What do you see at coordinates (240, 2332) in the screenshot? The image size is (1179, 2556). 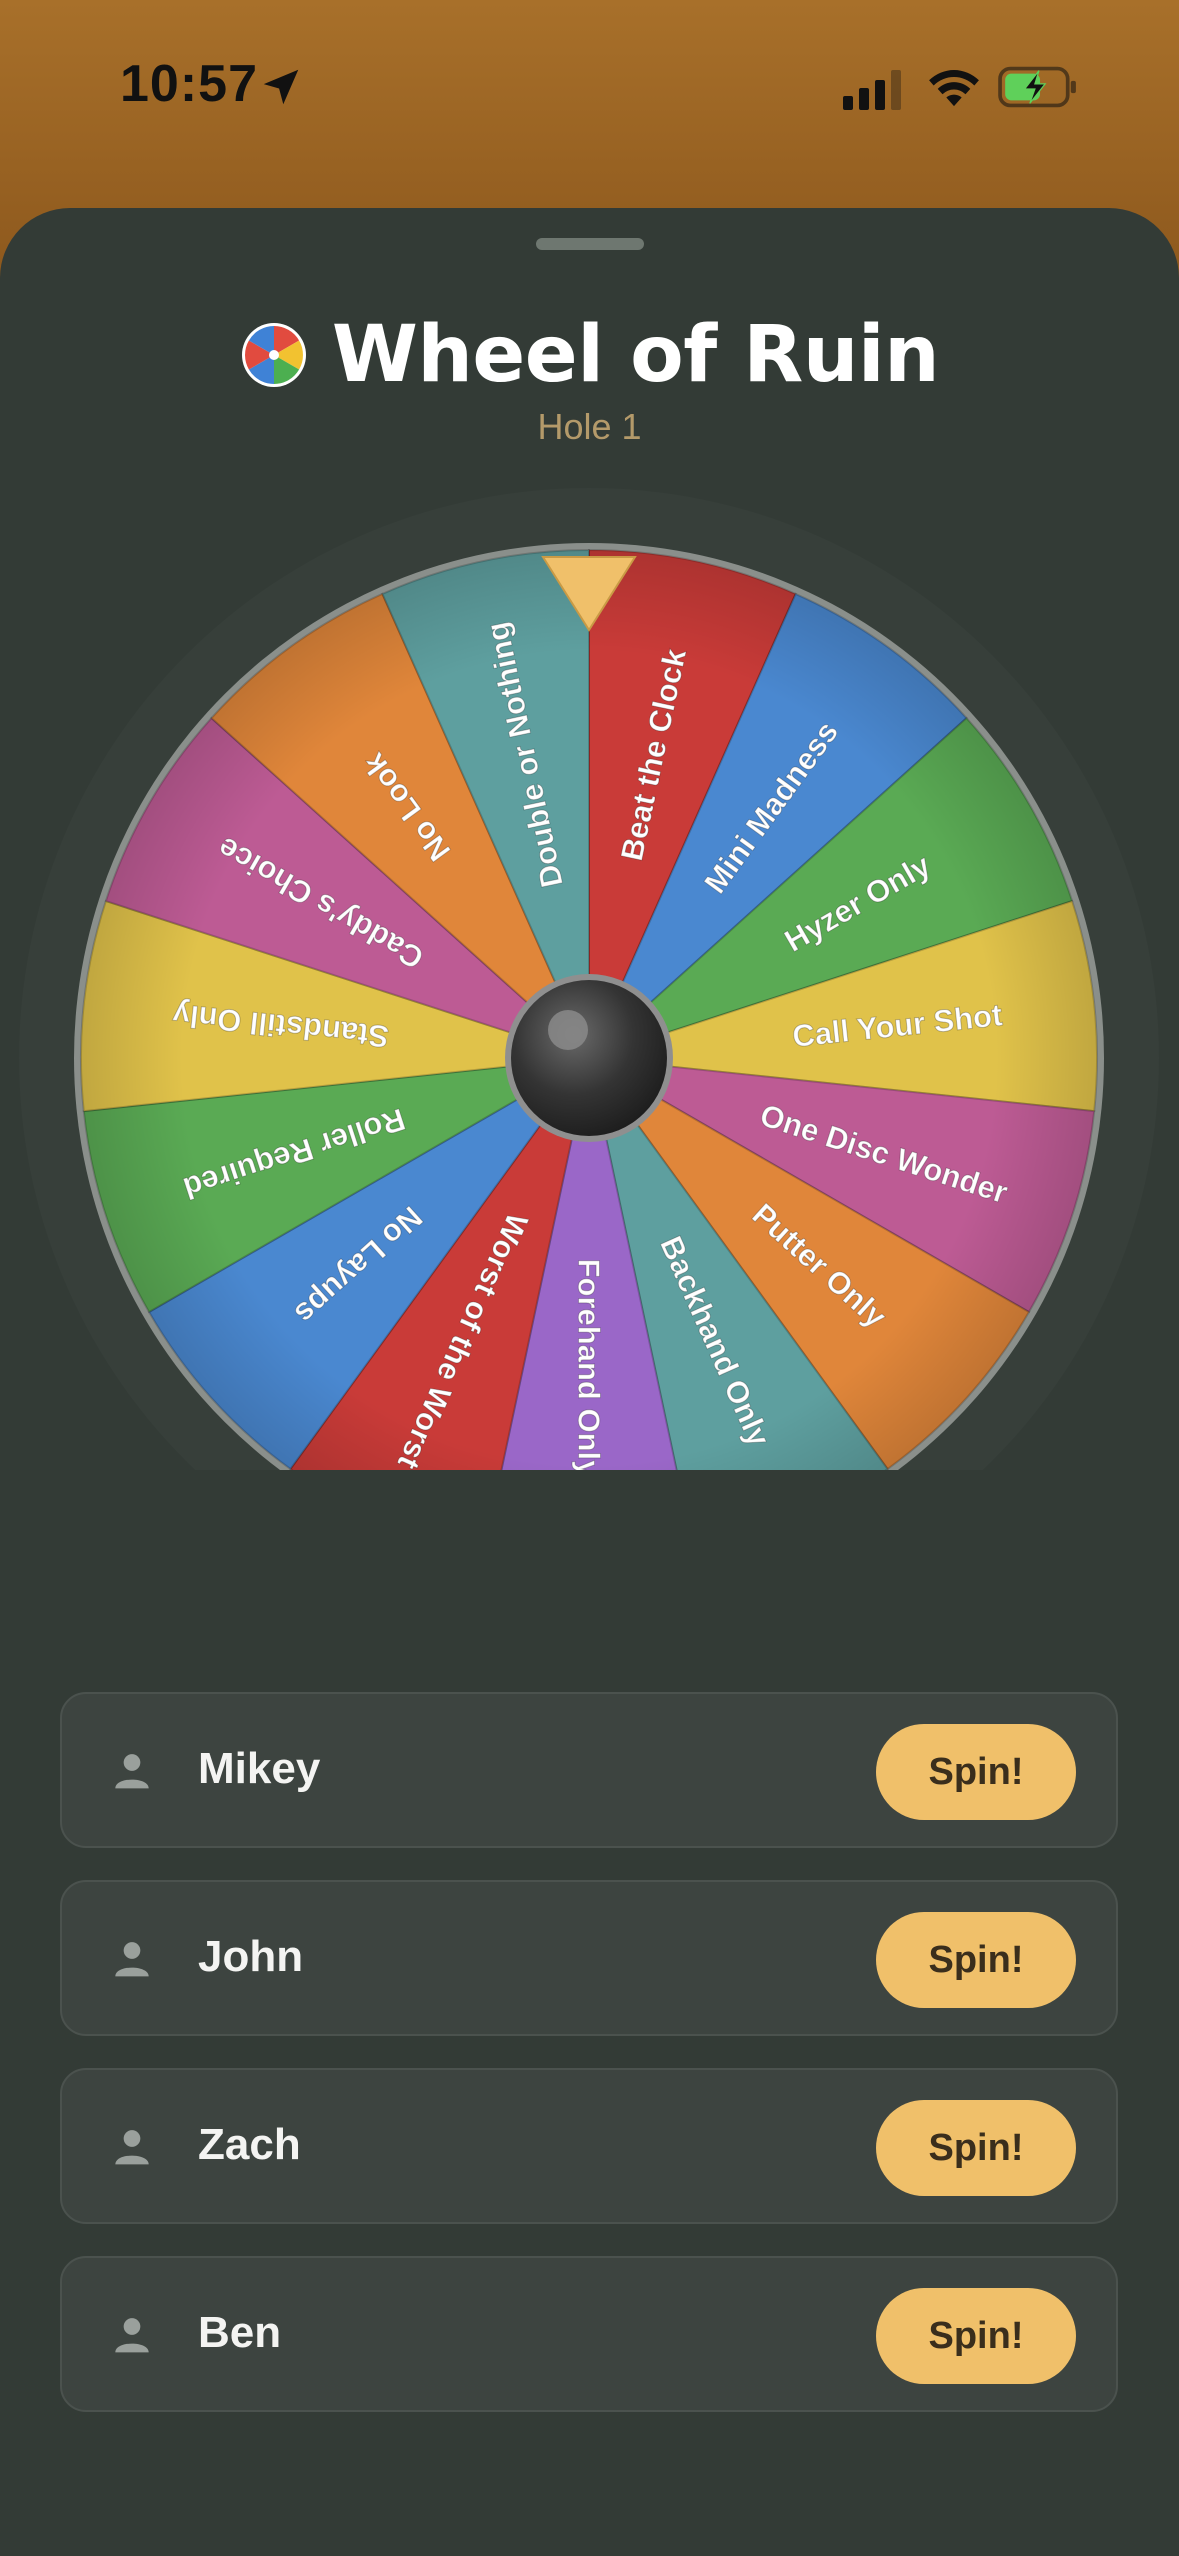 I see `player-name: Ben` at bounding box center [240, 2332].